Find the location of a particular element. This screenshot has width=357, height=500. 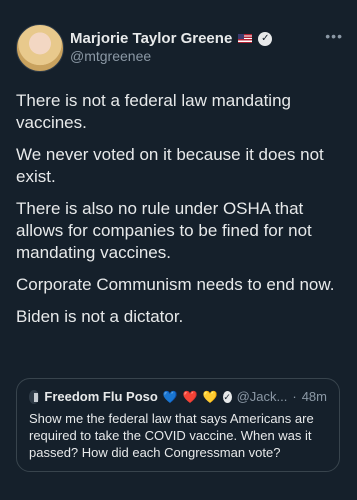

quoted-author-name: Freedom Flu Poso is located at coordinates (101, 396).